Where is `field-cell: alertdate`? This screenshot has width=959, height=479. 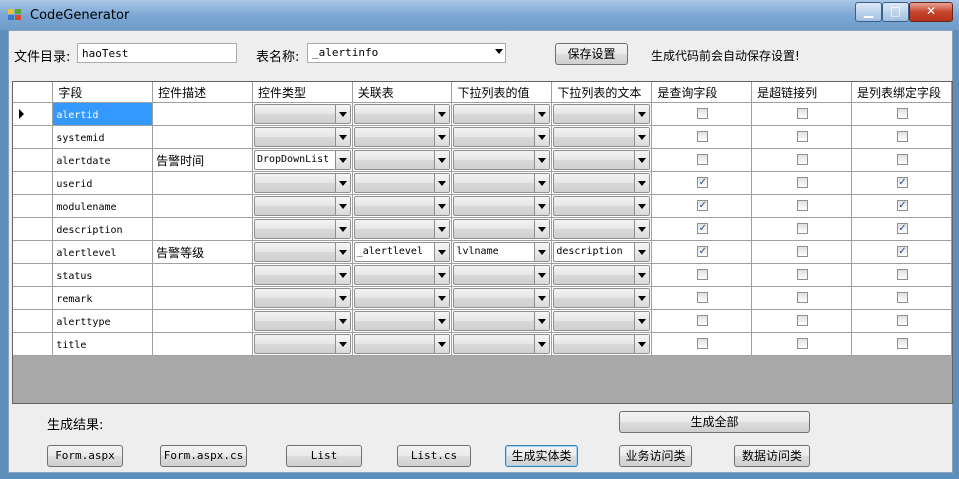
field-cell: alertdate is located at coordinates (103, 160).